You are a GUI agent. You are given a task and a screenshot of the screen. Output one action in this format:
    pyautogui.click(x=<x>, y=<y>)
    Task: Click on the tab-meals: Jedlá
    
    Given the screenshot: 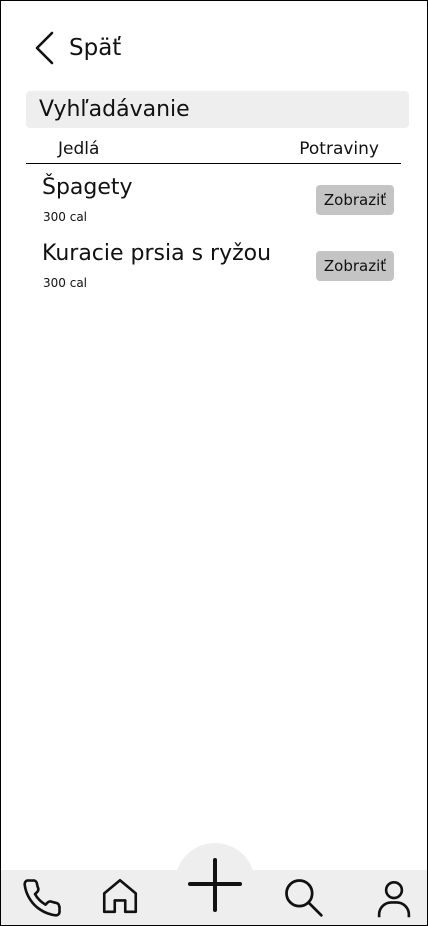 What is the action you would take?
    pyautogui.click(x=78, y=149)
    